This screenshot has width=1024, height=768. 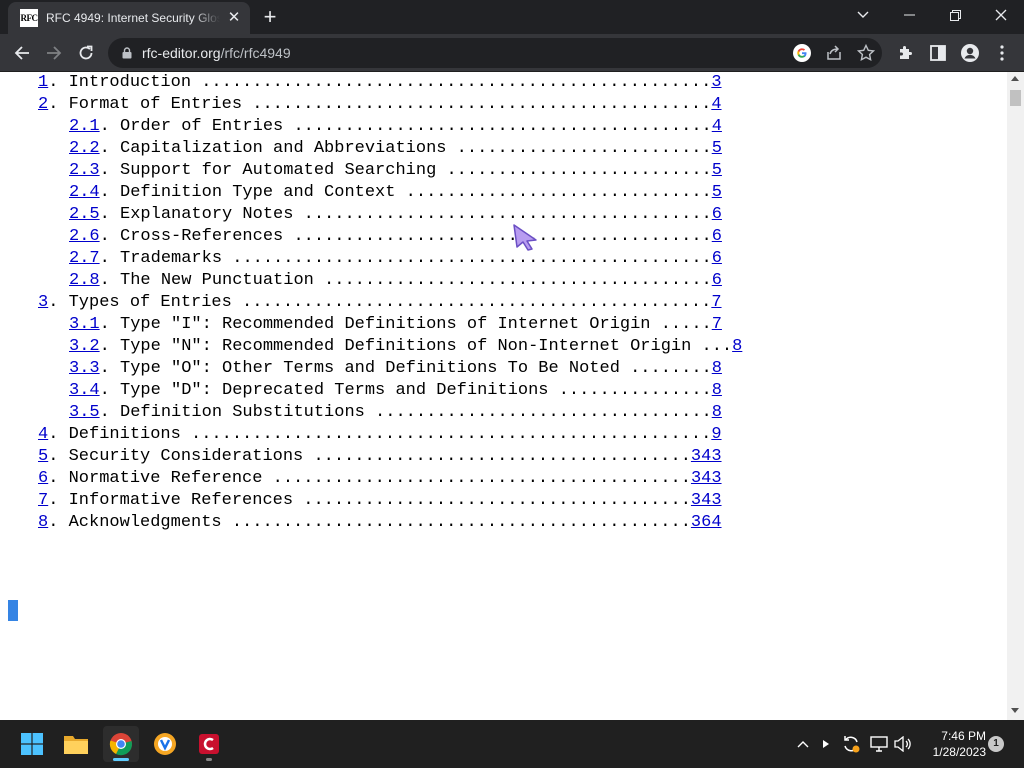 I want to click on tab-close-icon: ✕, so click(x=234, y=18).